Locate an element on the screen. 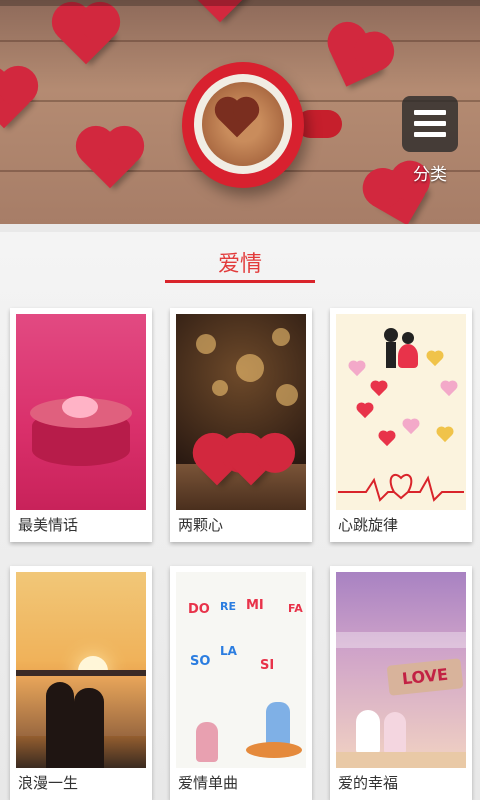 The height and width of the screenshot is (800, 480). happy-couple-thumbnail: LOVE is located at coordinates (401, 670).